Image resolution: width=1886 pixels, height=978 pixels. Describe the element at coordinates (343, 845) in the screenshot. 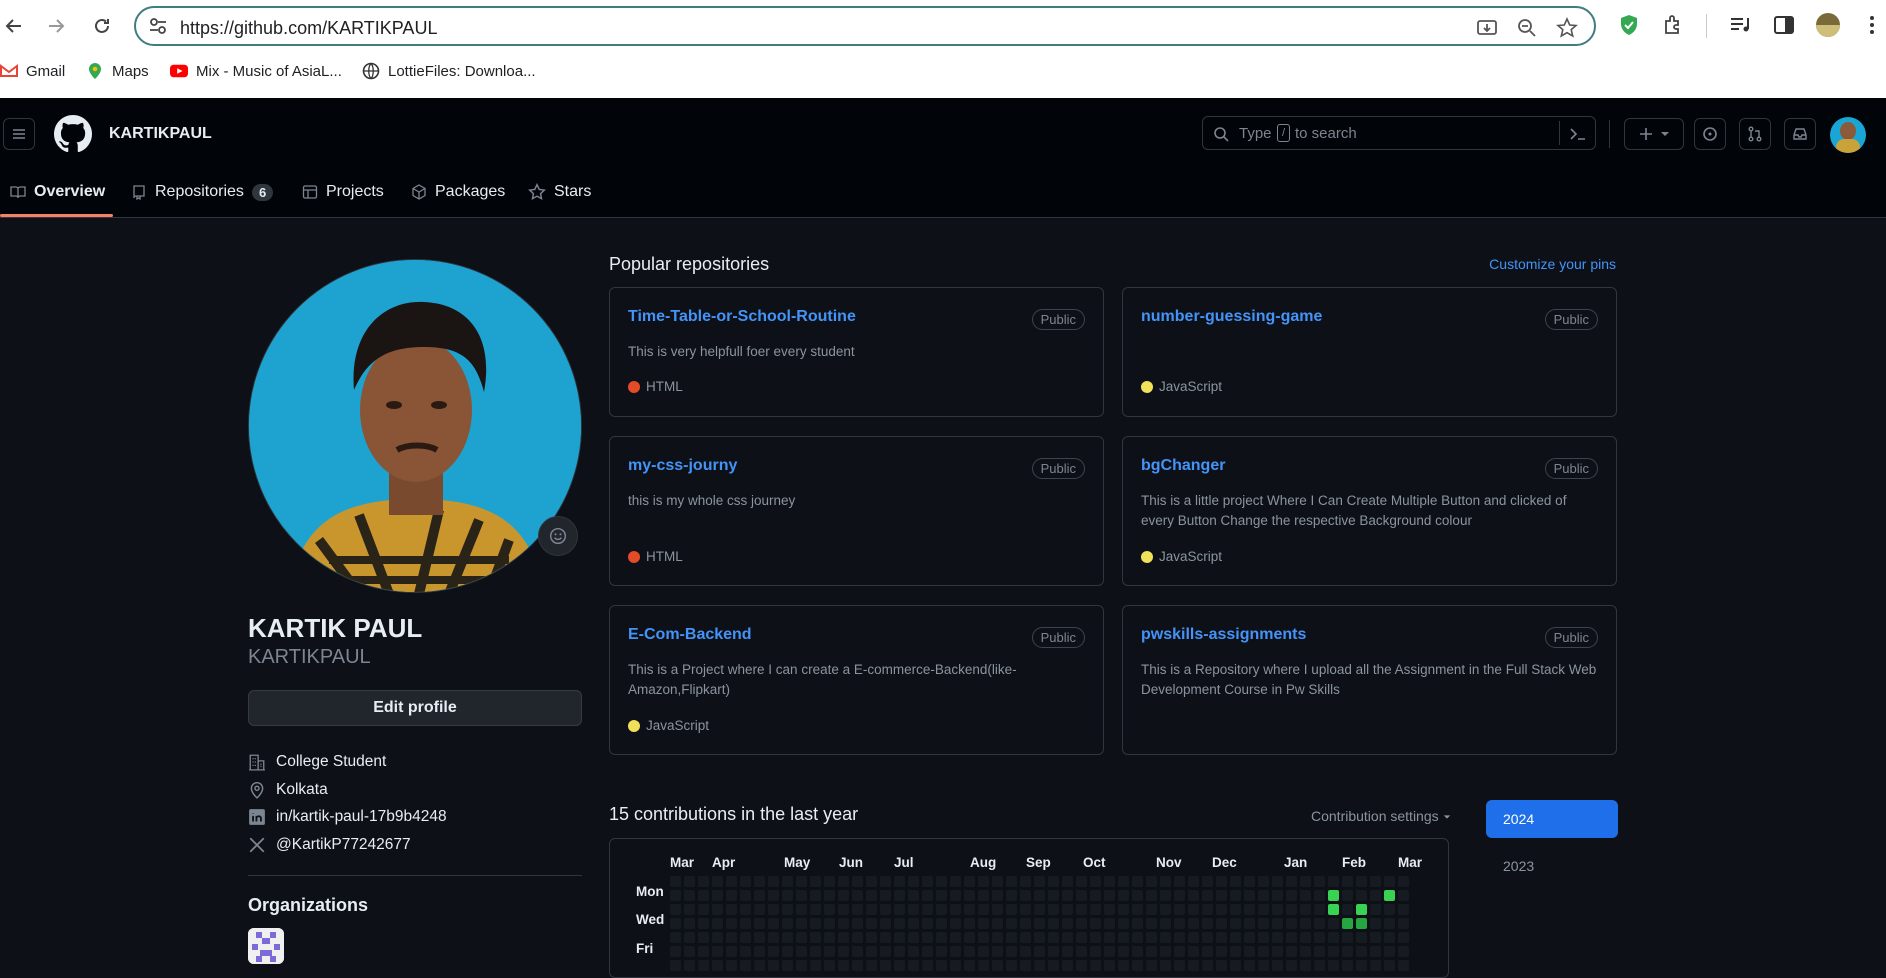

I see `twitter-link: @KartikP77242677` at that location.